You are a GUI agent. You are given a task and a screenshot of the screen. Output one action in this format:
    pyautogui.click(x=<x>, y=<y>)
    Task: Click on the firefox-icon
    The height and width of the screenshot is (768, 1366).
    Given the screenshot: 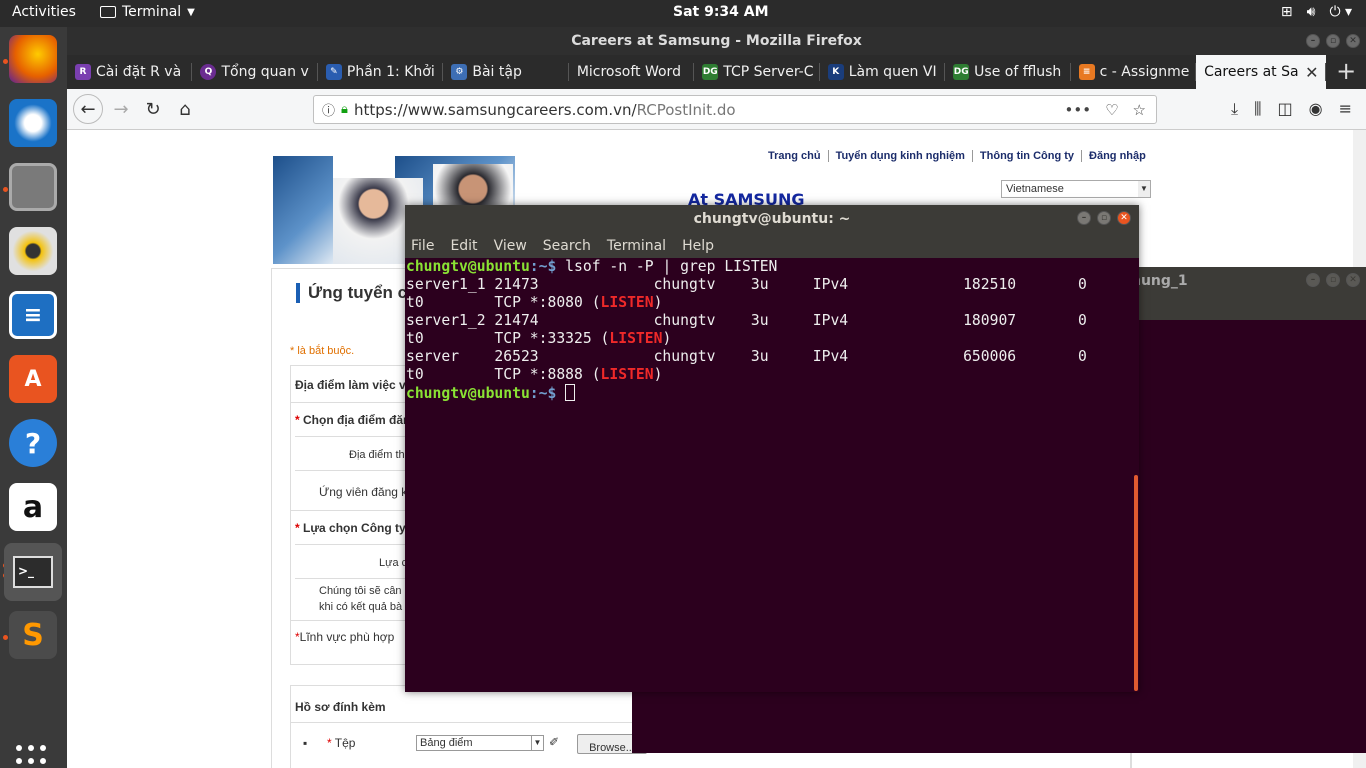 What is the action you would take?
    pyautogui.click(x=33, y=59)
    